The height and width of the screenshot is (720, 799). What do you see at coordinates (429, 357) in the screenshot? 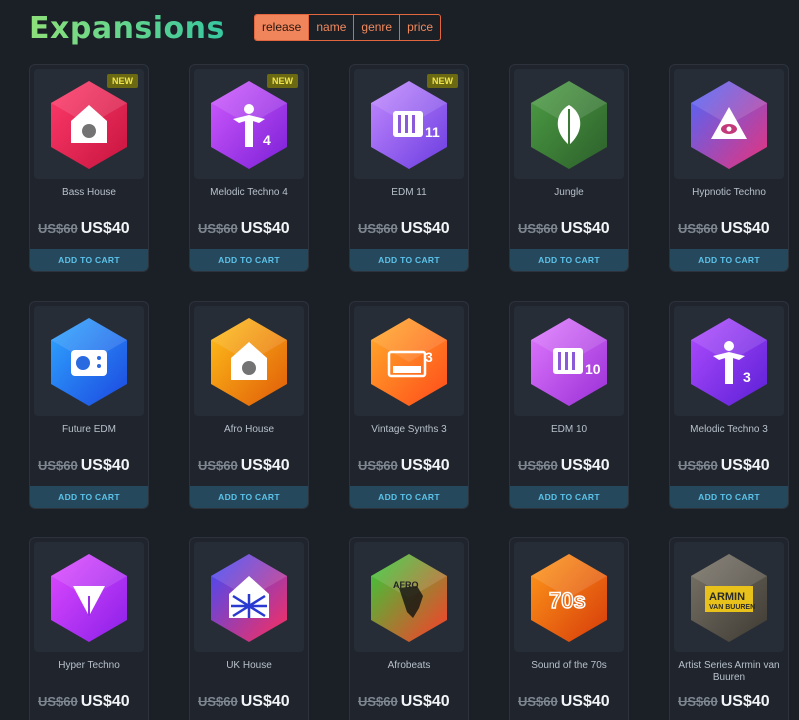
I see `svg-text: 3` at bounding box center [429, 357].